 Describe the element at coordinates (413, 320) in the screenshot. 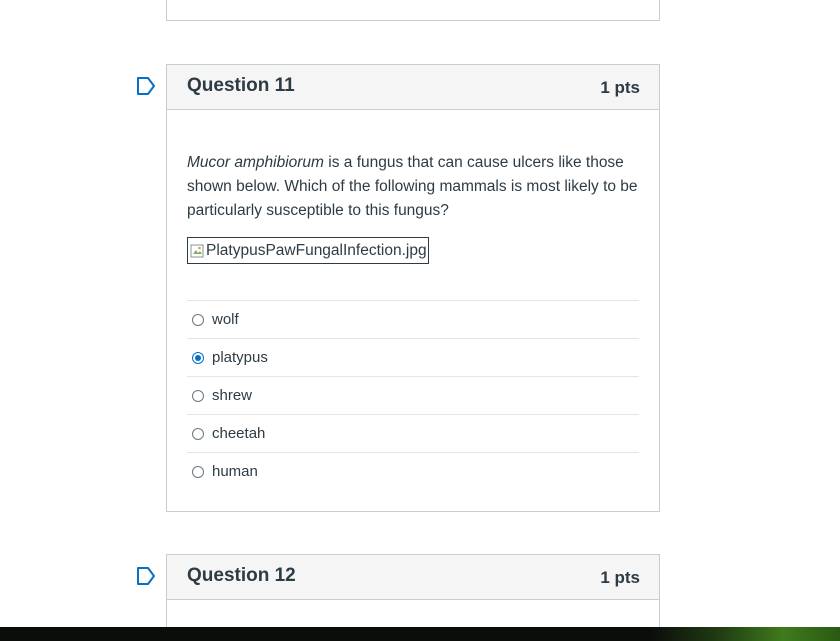

I see `answer-option-wolf: wolf` at that location.